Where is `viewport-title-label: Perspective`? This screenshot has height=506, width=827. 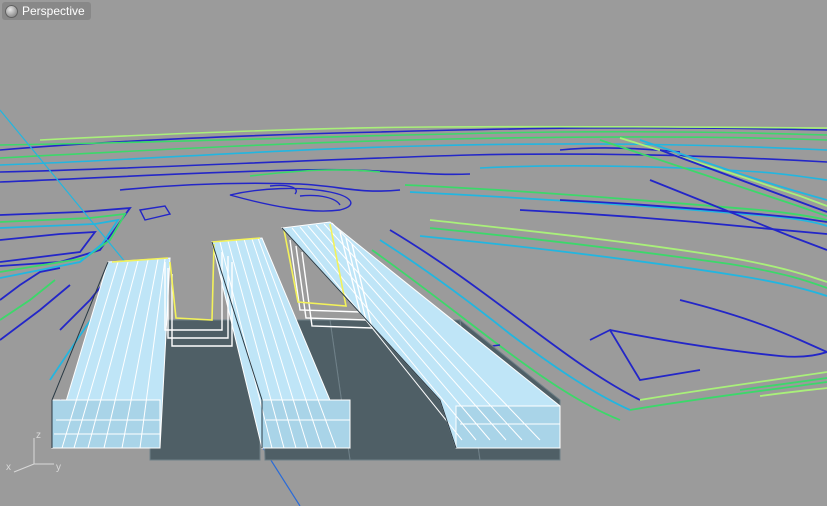
viewport-title-label: Perspective is located at coordinates (53, 11).